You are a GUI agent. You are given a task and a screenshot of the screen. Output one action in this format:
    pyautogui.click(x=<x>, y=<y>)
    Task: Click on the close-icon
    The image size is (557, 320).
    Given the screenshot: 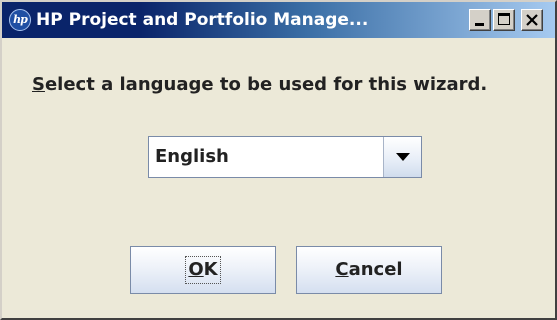 What is the action you would take?
    pyautogui.click(x=532, y=20)
    